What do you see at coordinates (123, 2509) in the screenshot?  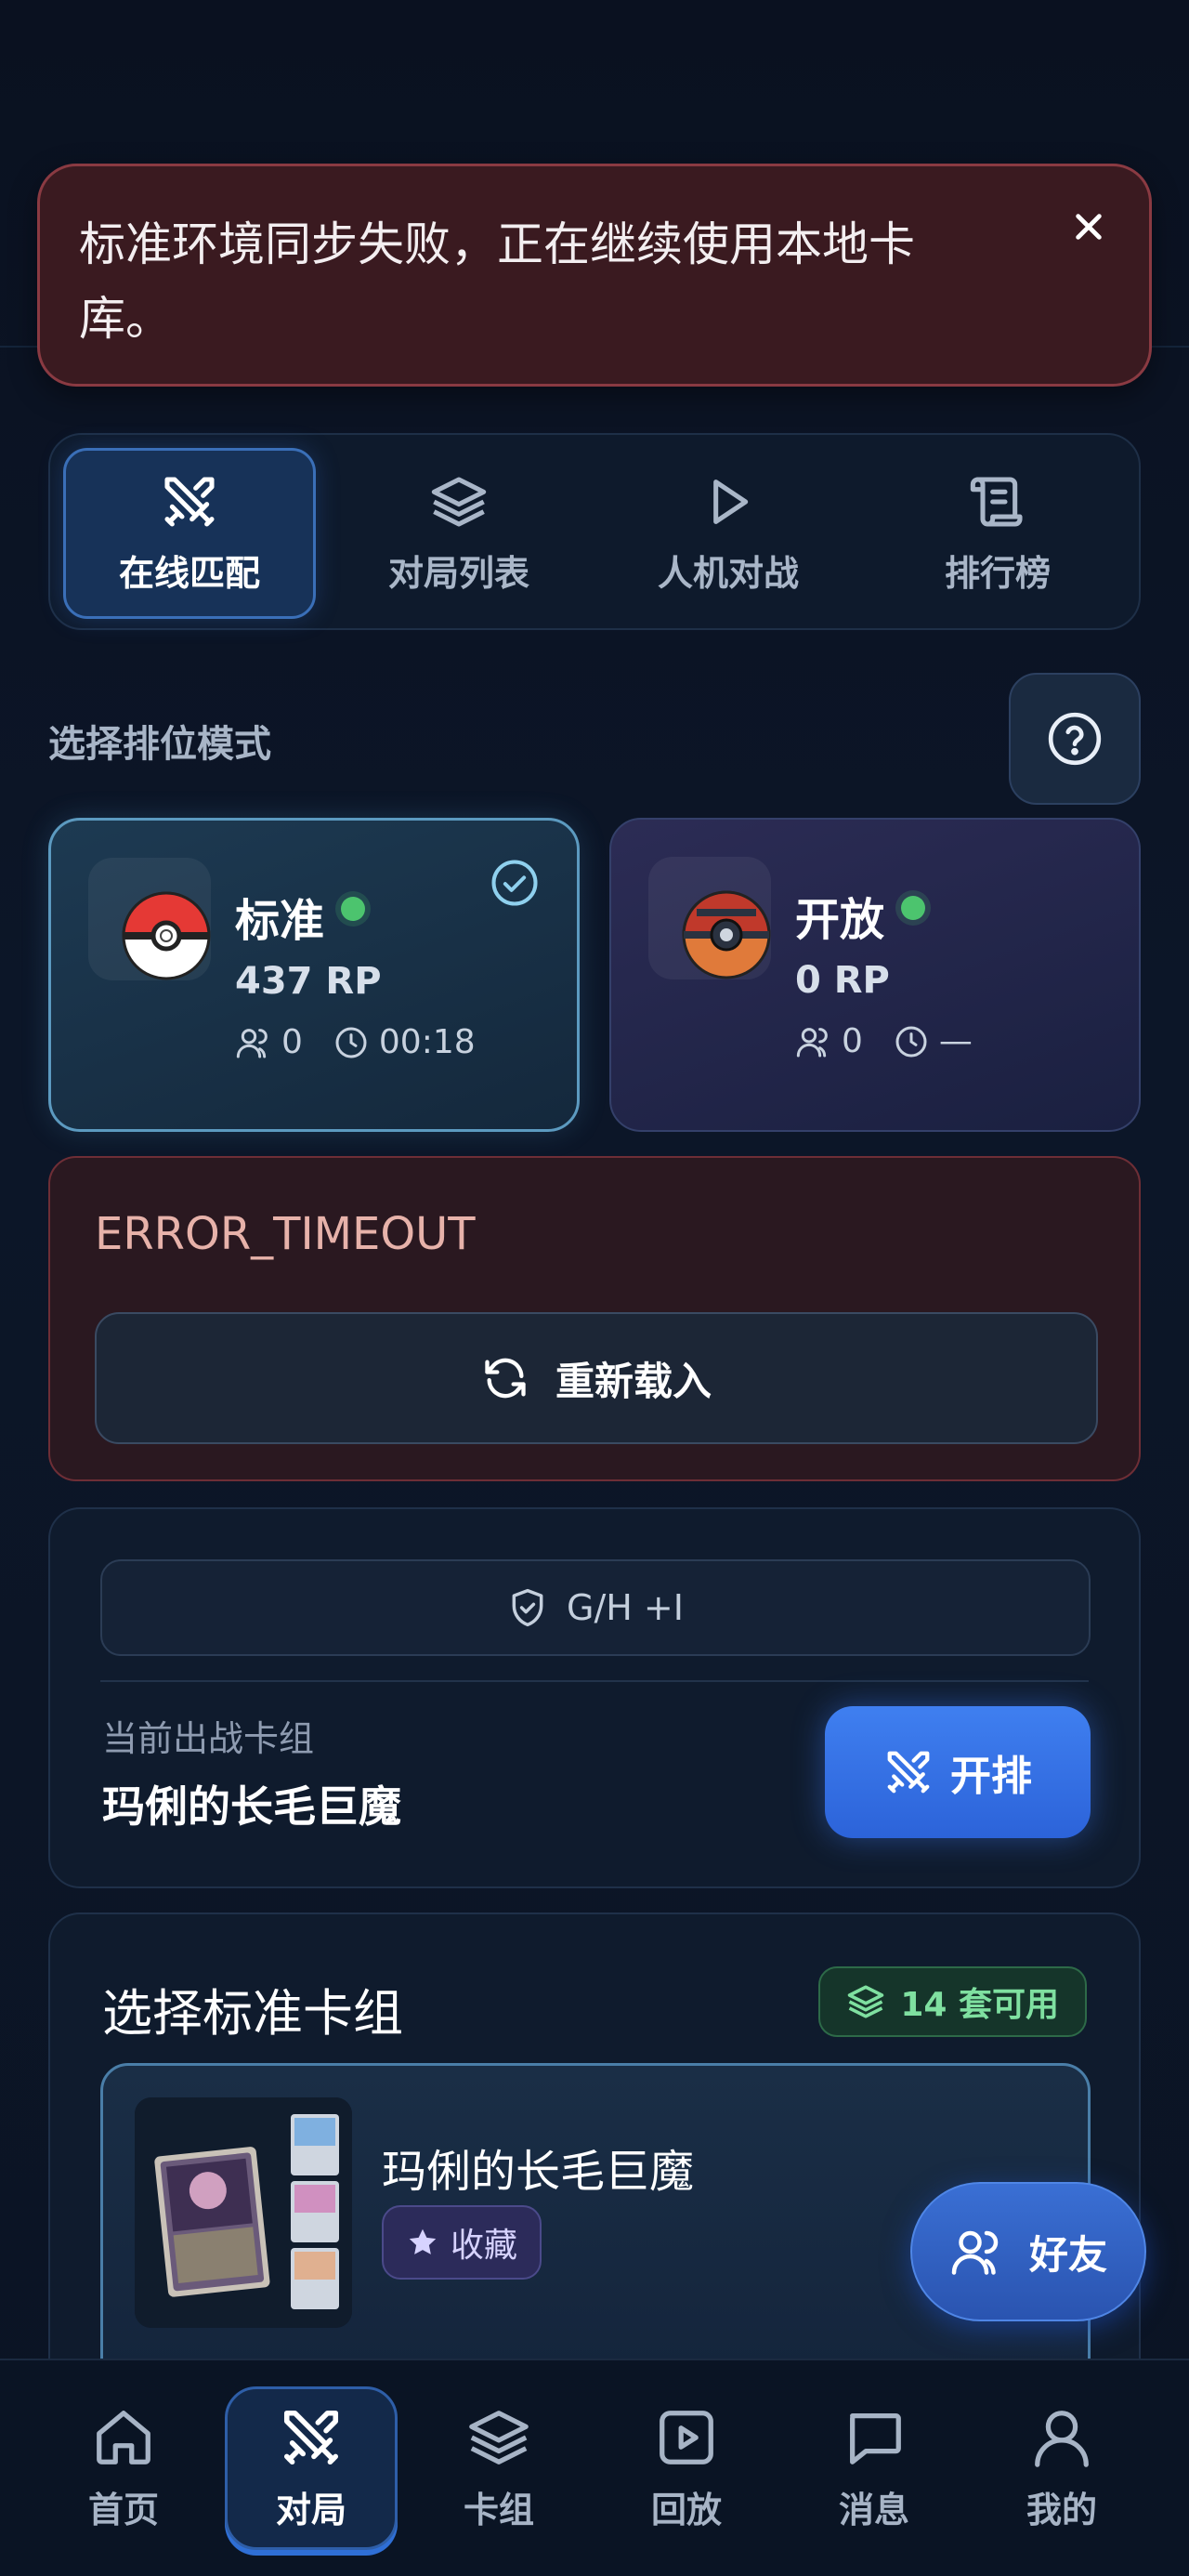 I see `nav-label: 首页` at bounding box center [123, 2509].